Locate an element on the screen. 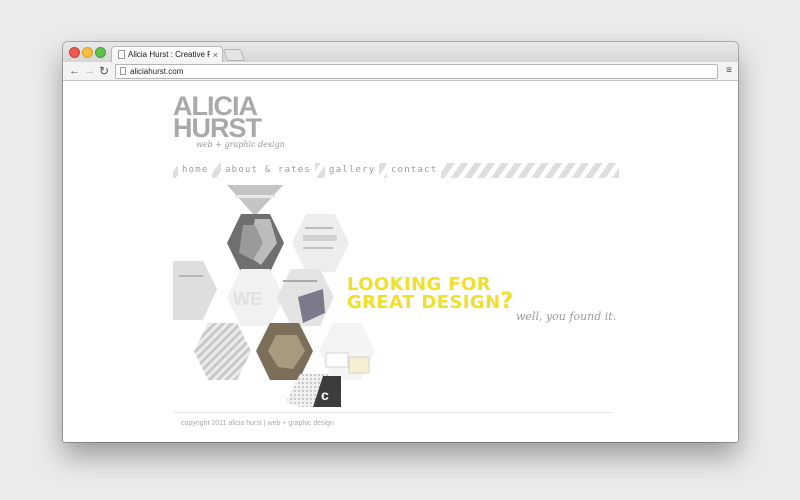 The height and width of the screenshot is (500, 800). back-arrow-icon: ← is located at coordinates (74, 71).